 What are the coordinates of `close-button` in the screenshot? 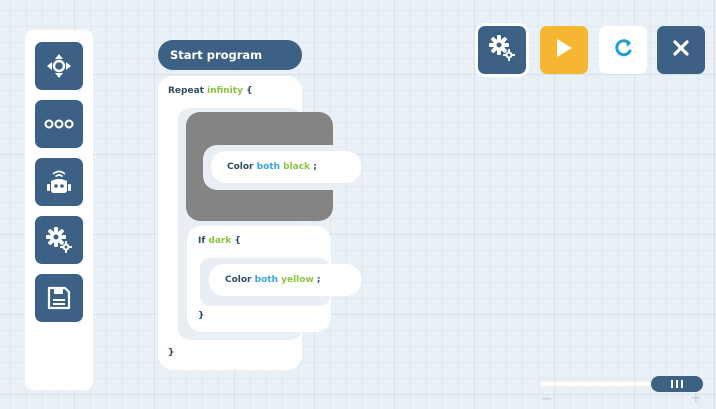 It's located at (681, 50).